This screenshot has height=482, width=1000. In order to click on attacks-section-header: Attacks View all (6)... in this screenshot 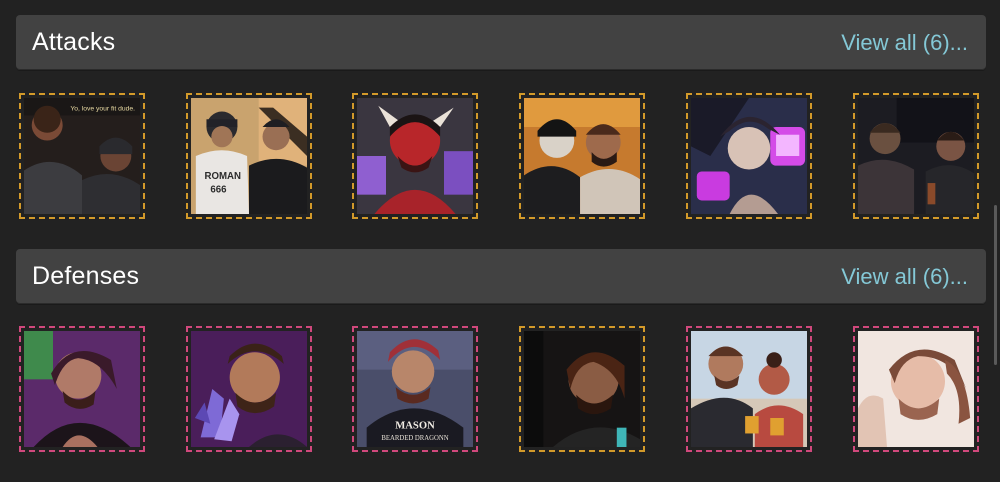, I will do `click(501, 42)`.